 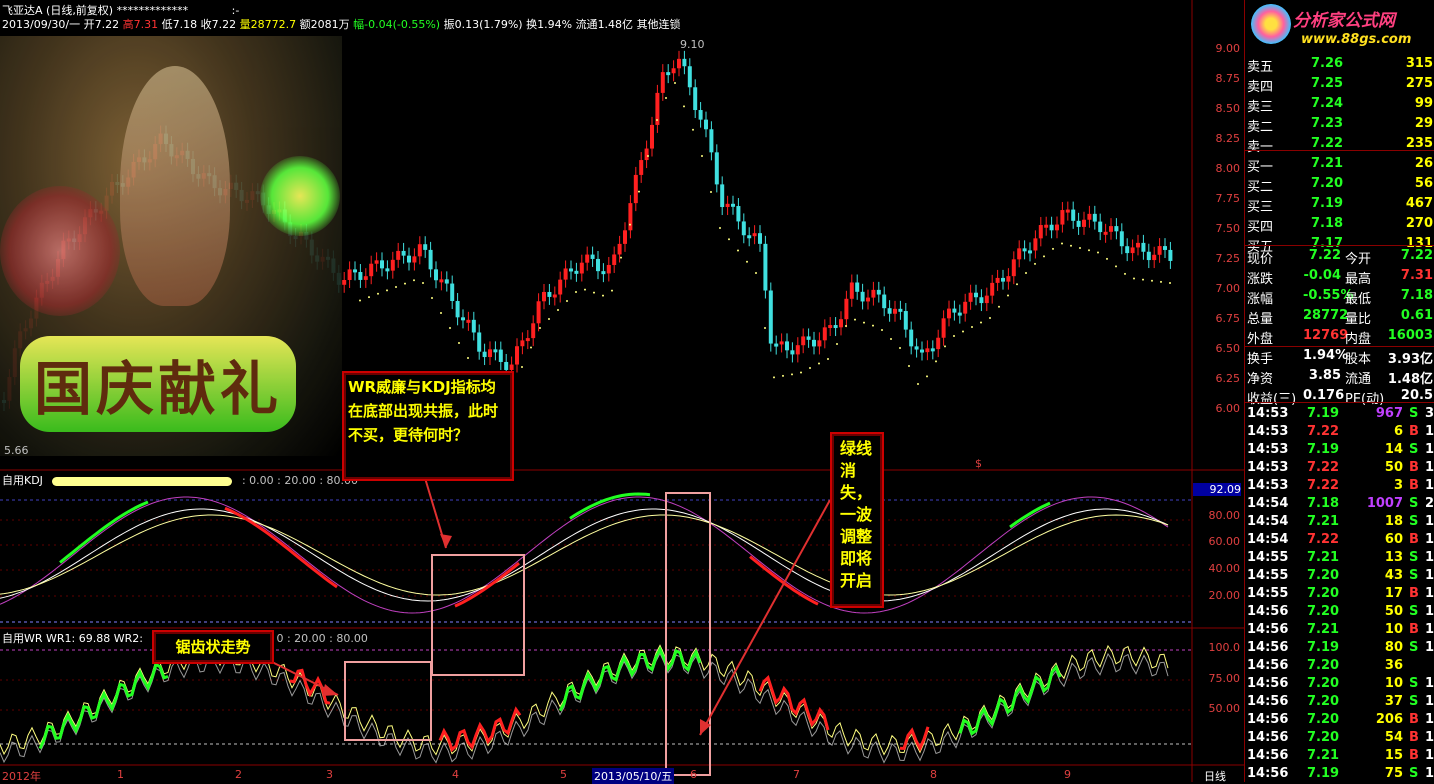 I want to click on tick-row: 14:53 7.19 14 S 1, so click(x=1339, y=450).